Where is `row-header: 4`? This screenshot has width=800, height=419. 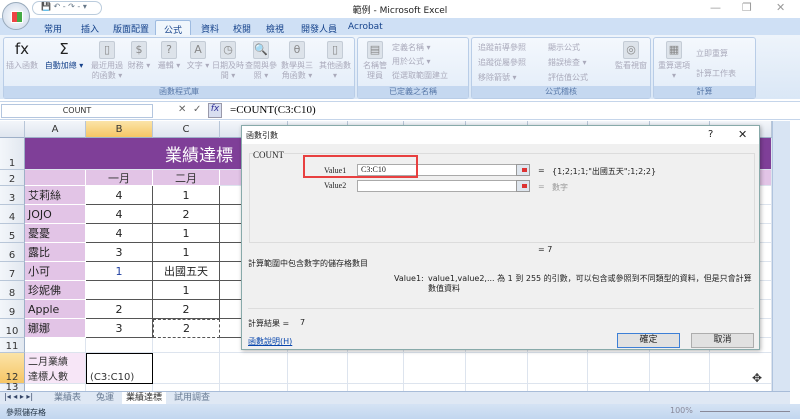 row-header: 4 is located at coordinates (12, 214).